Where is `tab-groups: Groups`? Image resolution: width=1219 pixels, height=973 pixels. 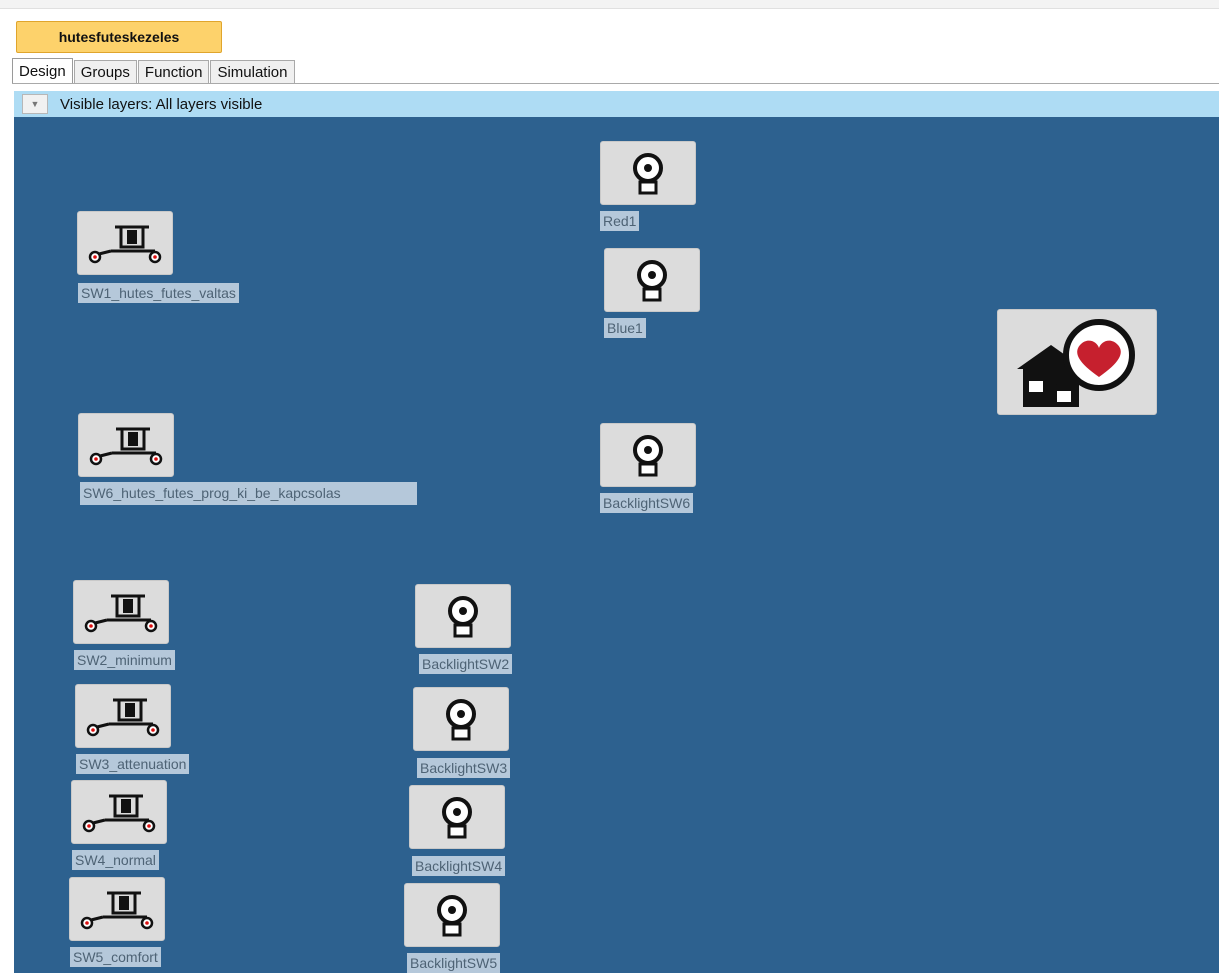
tab-groups: Groups is located at coordinates (105, 72).